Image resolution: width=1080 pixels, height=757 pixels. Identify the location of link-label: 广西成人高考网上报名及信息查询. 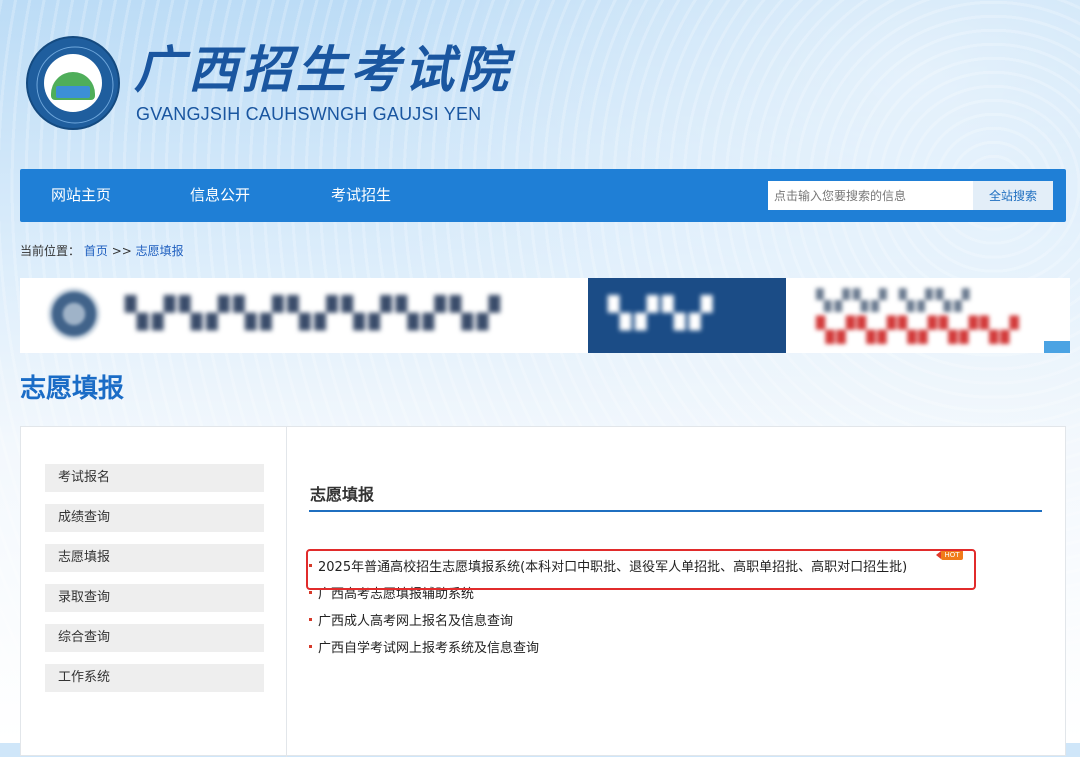
(416, 621).